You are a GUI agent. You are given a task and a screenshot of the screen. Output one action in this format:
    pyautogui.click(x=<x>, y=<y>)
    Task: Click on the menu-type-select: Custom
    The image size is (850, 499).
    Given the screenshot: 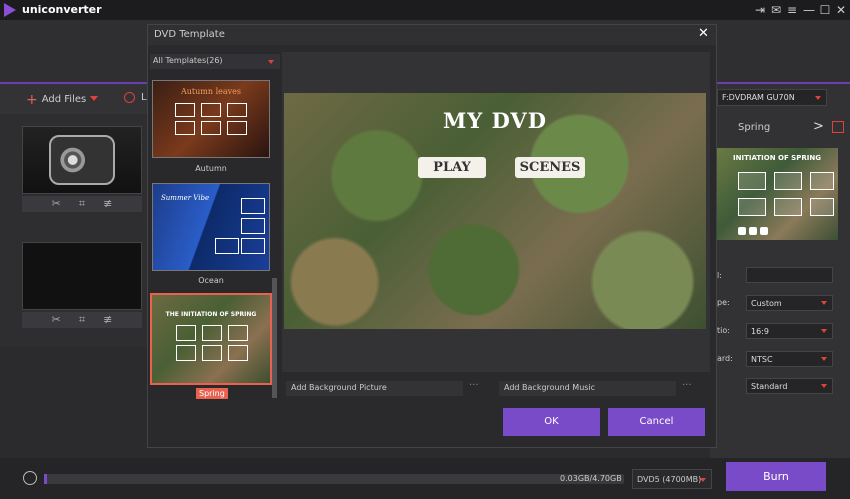 What is the action you would take?
    pyautogui.click(x=789, y=303)
    